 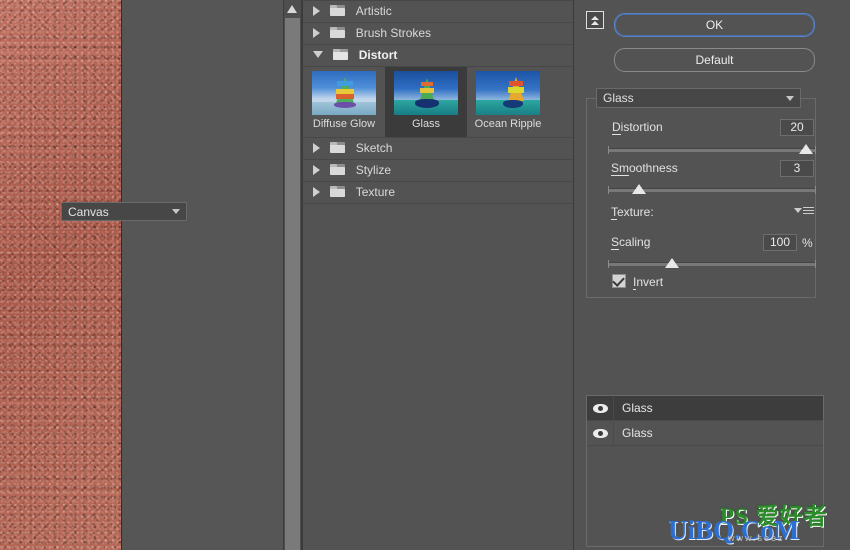 I want to click on folder-open-icon, so click(x=341, y=54).